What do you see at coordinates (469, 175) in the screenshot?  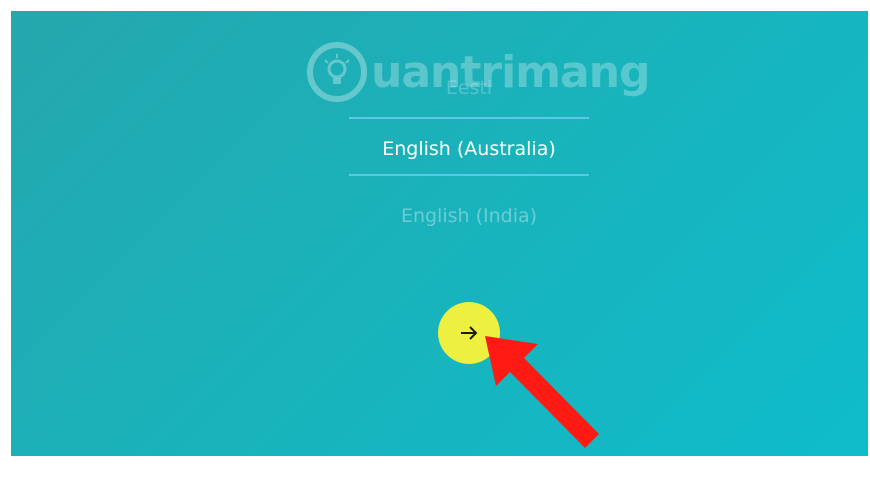 I see `picker-divider-bottom` at bounding box center [469, 175].